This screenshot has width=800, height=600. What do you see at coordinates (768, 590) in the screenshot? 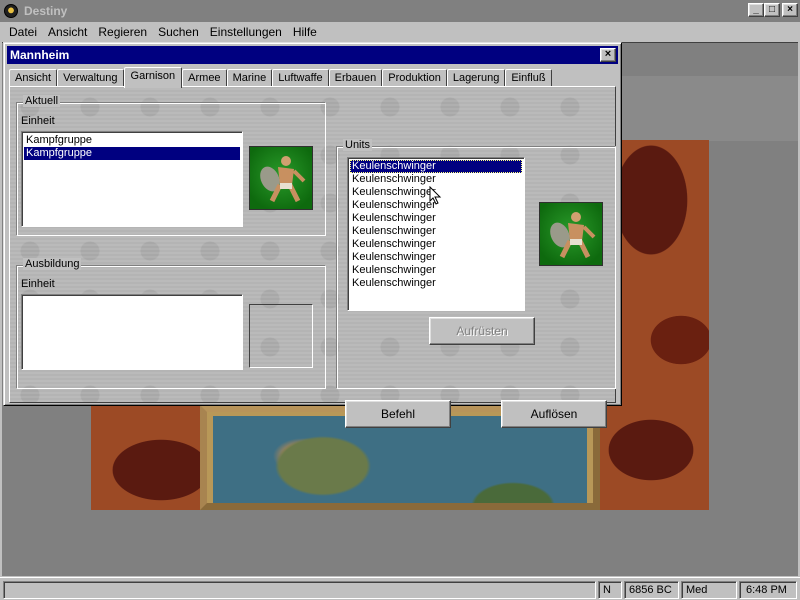
I see `status-clock: 6:48 PM` at bounding box center [768, 590].